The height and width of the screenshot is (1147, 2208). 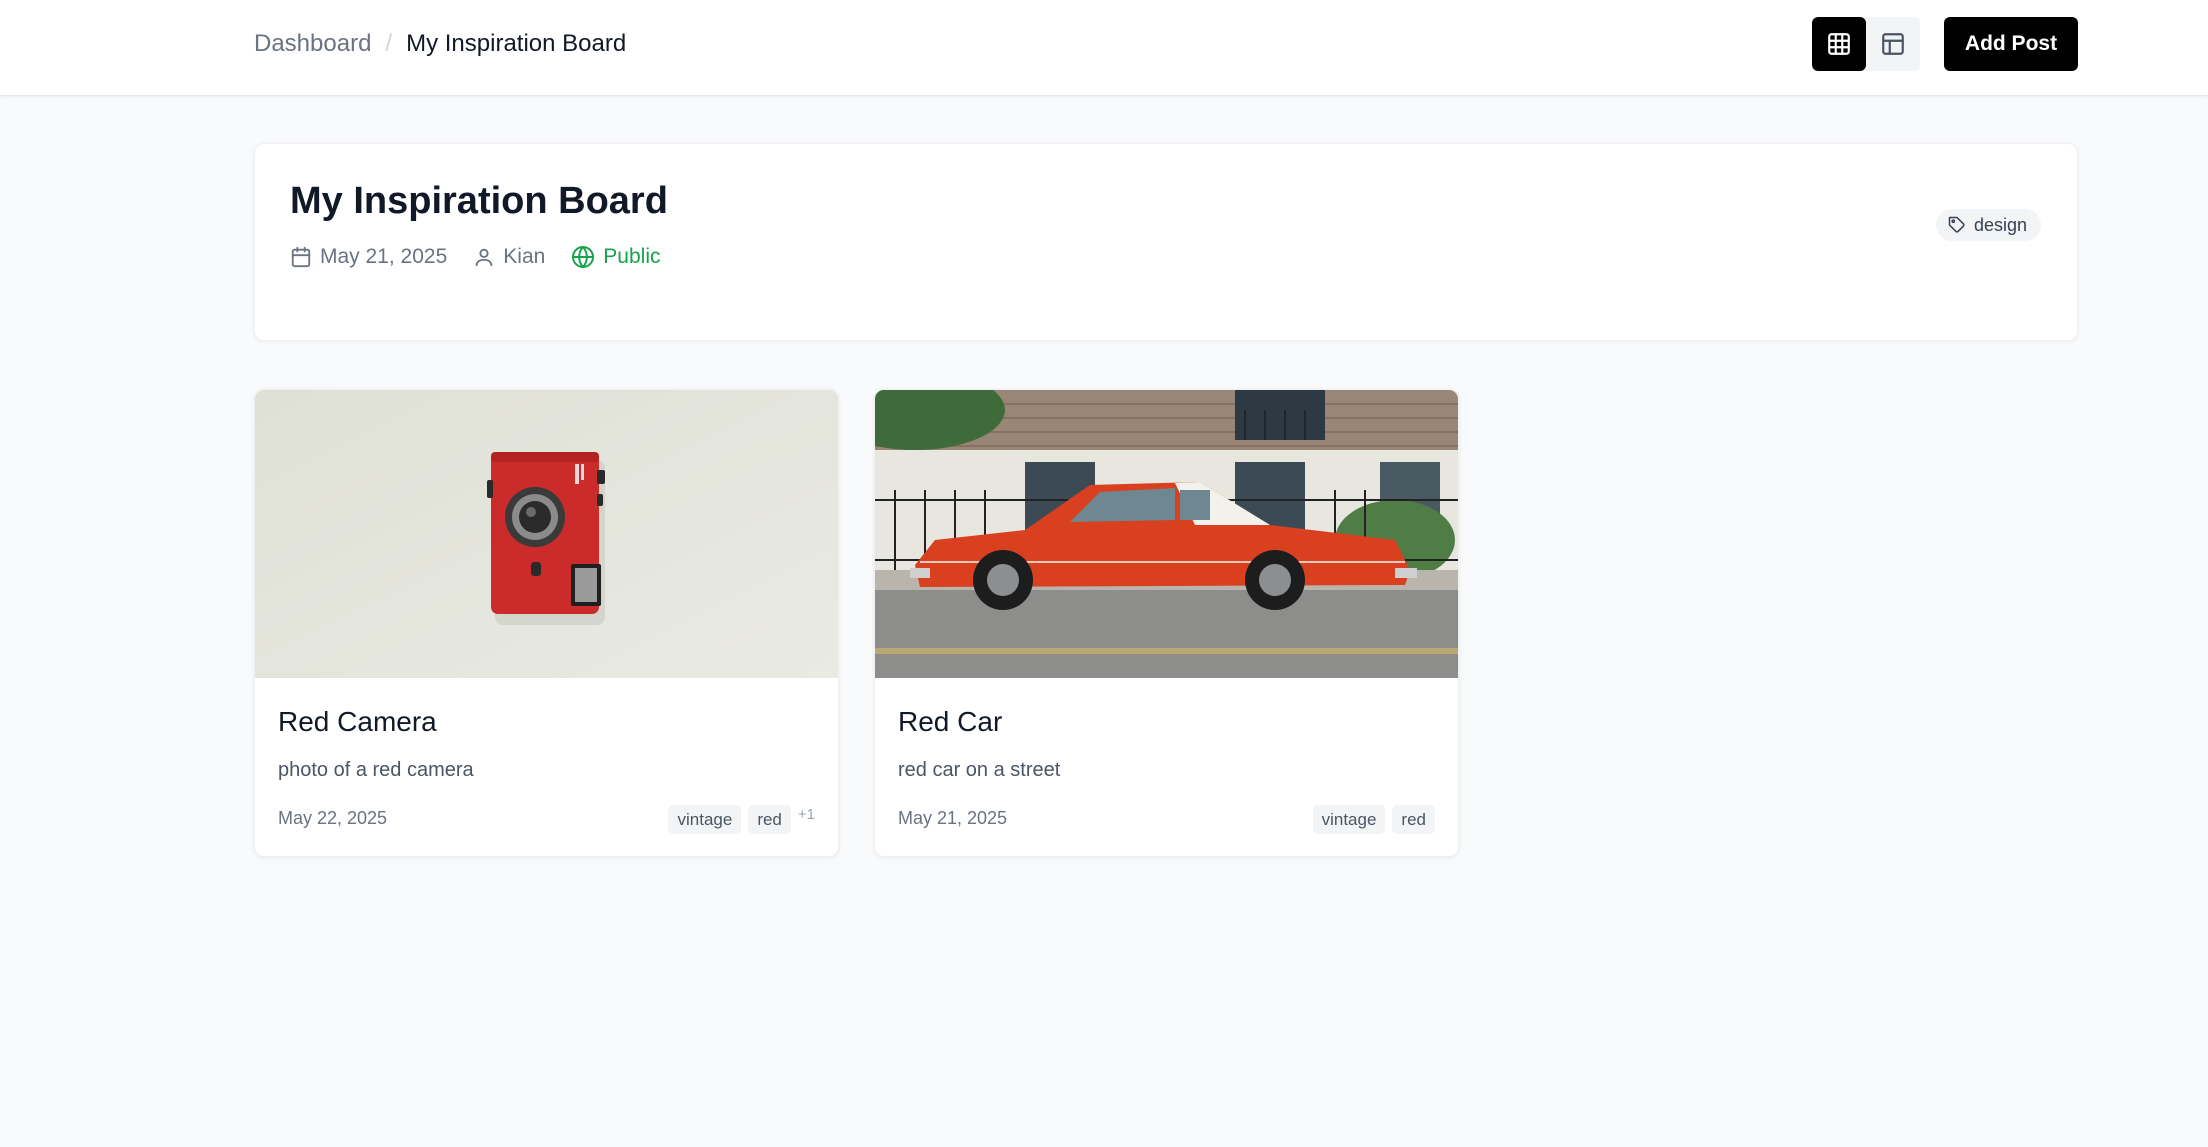 I want to click on post-title: Red Car, so click(x=950, y=721).